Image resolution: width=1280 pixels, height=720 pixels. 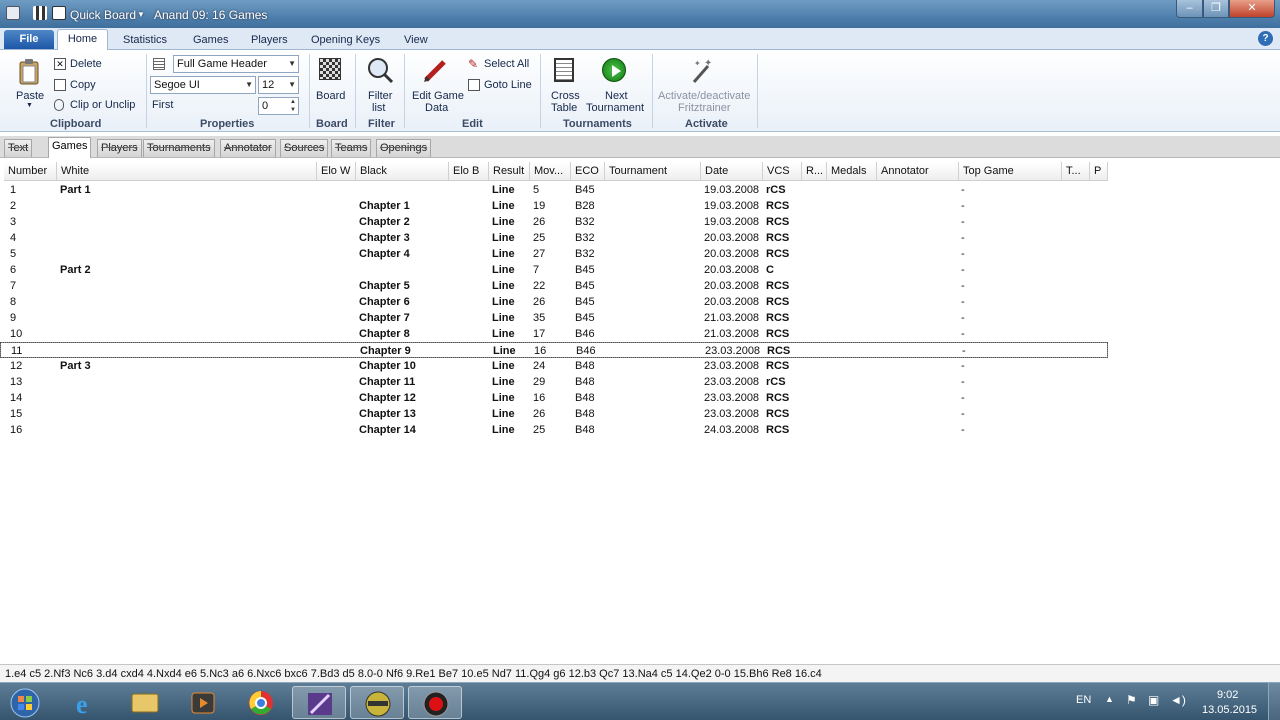 What do you see at coordinates (732, 171) in the screenshot?
I see `column-header: Date` at bounding box center [732, 171].